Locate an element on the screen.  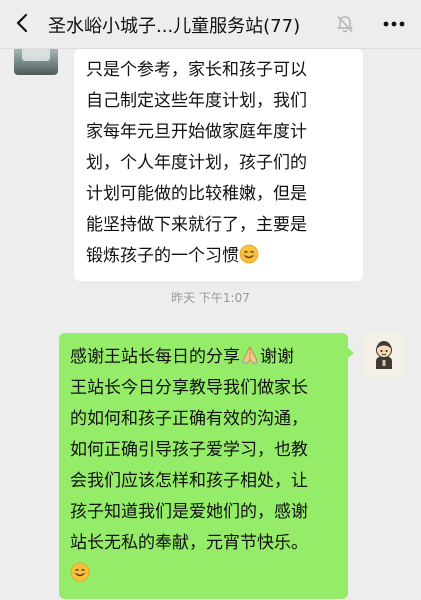
bell-muted-icon is located at coordinates (345, 24).